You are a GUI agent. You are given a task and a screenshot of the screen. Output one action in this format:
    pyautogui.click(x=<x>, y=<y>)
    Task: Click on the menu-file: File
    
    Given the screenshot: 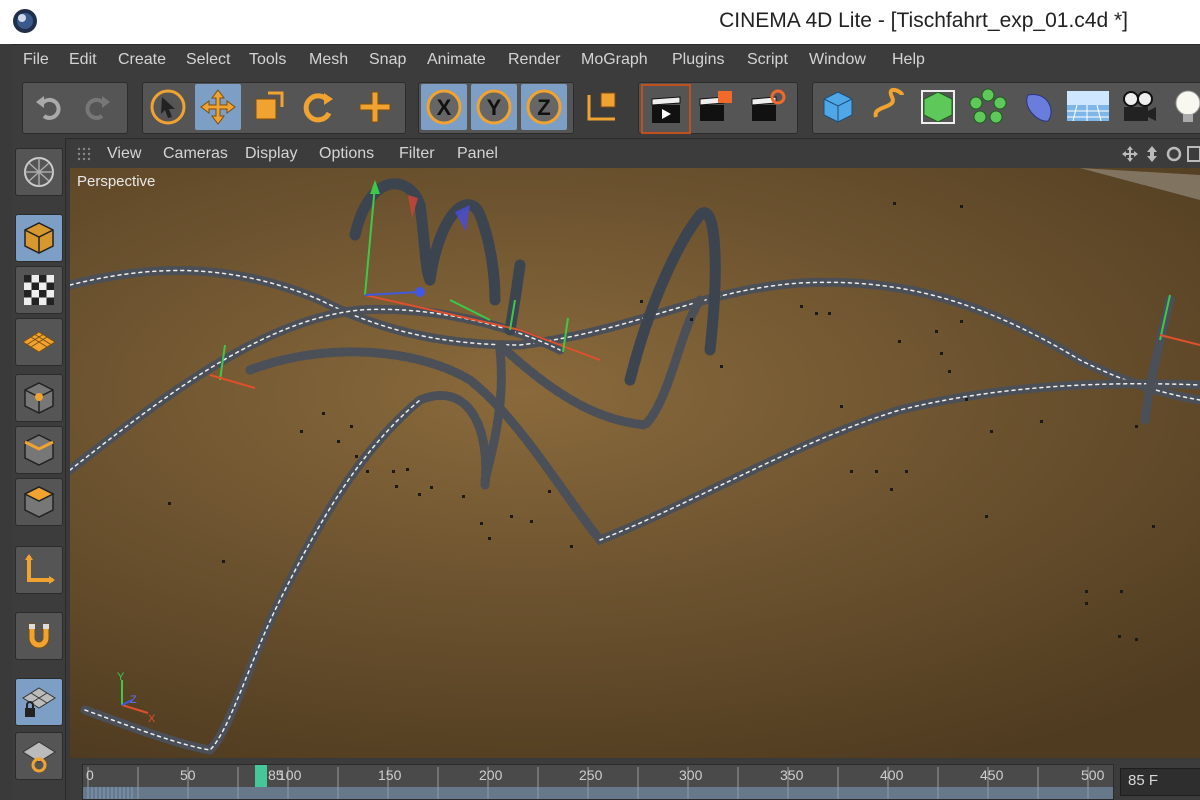 What is the action you would take?
    pyautogui.click(x=36, y=60)
    